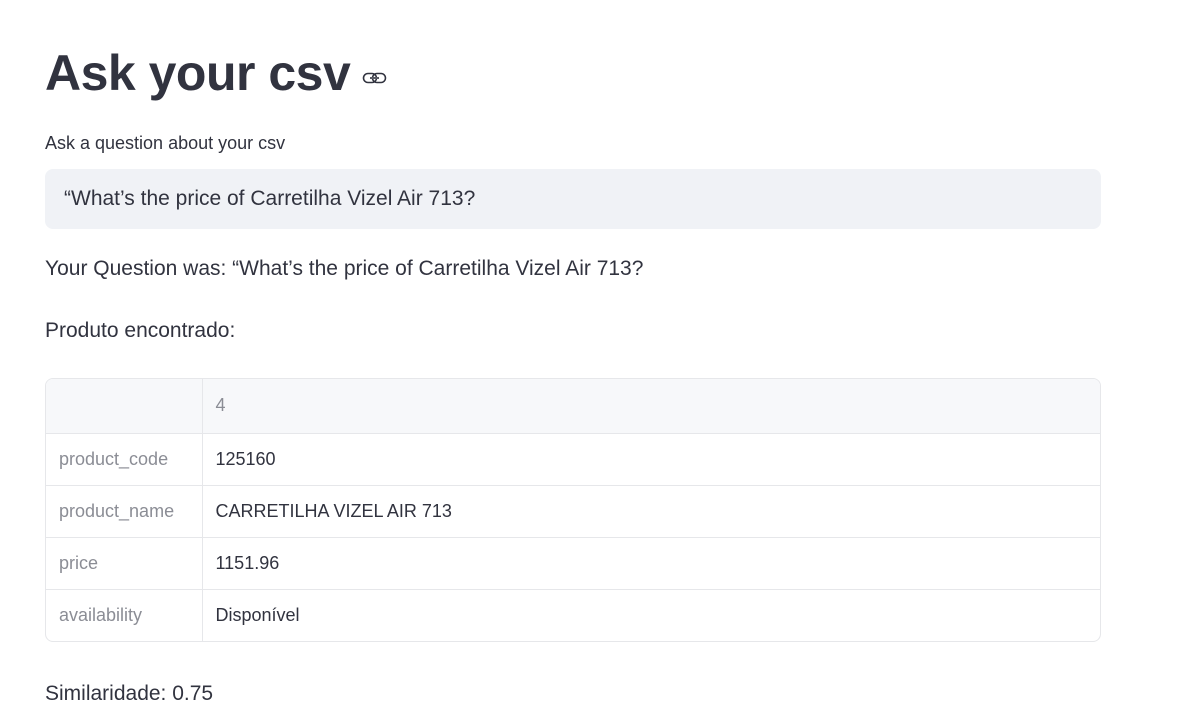 Image resolution: width=1200 pixels, height=722 pixels. Describe the element at coordinates (140, 330) in the screenshot. I see `found-label: Produto encontrado:` at that location.